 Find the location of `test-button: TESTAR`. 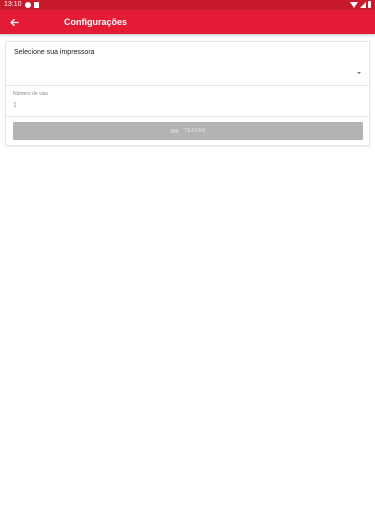

test-button: TESTAR is located at coordinates (188, 131).